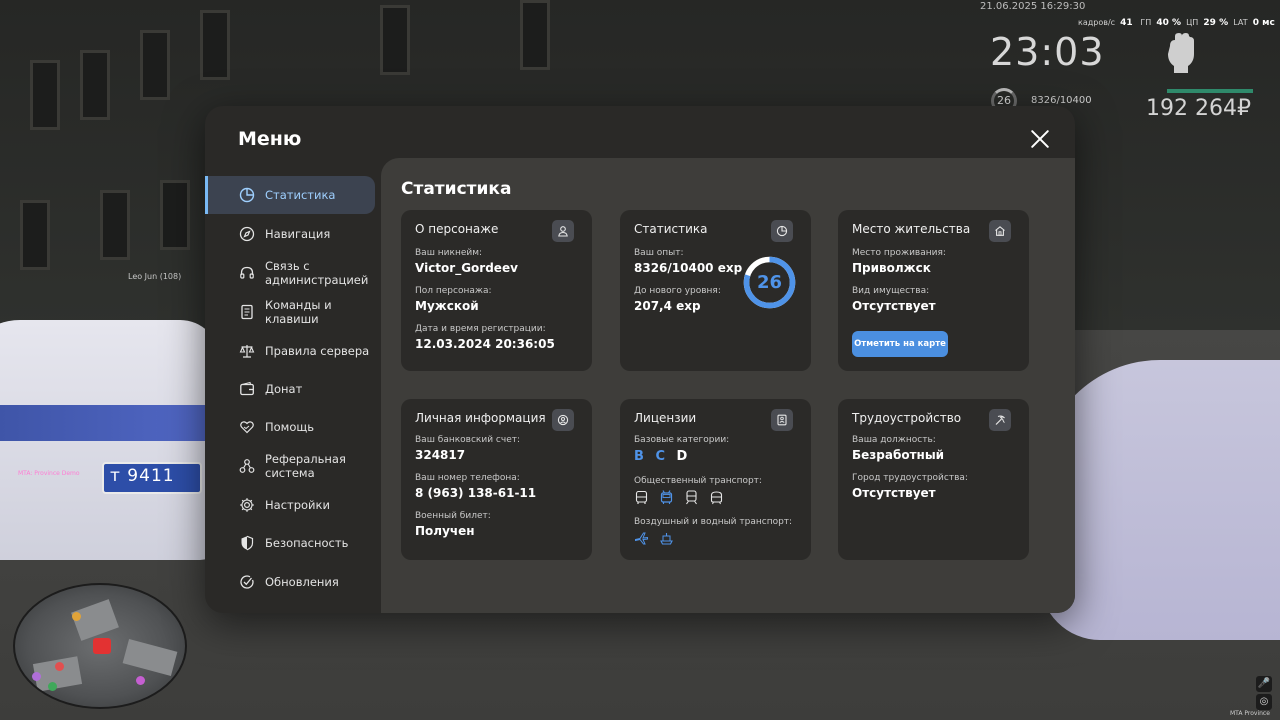  I want to click on public-transport-icons, so click(679, 498).